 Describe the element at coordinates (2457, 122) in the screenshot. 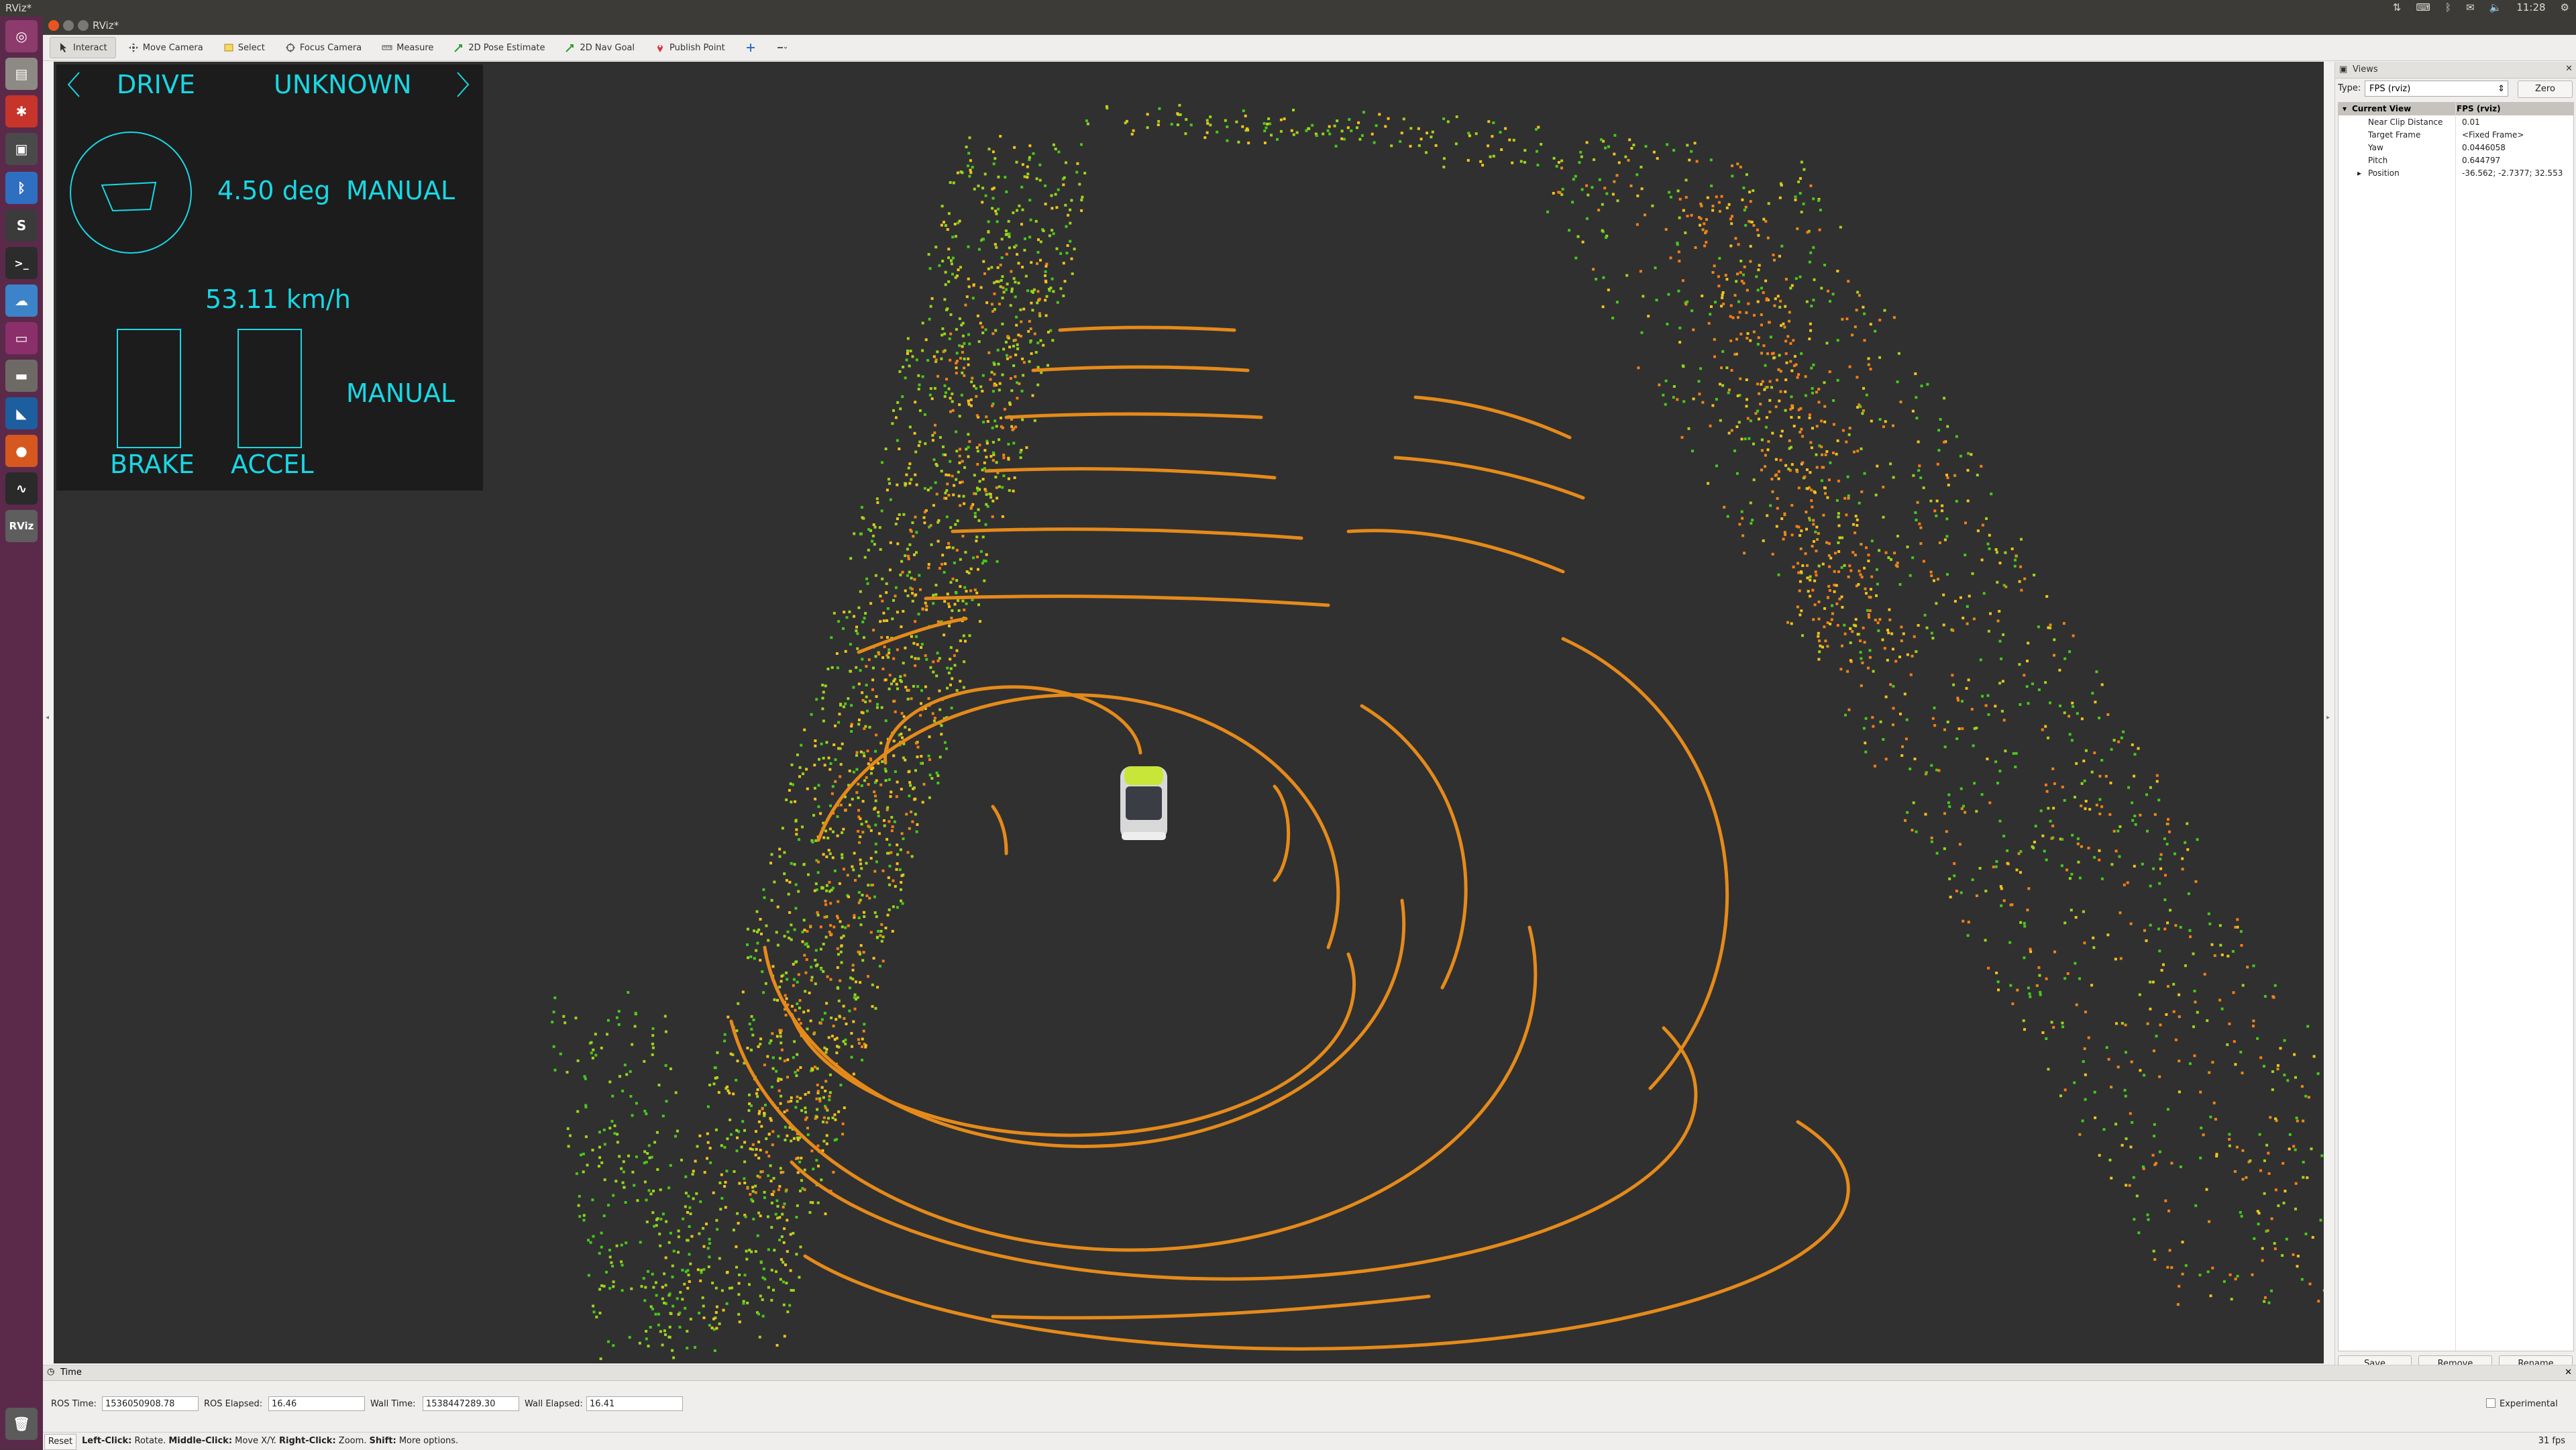

I see `property-row: Near Clip Distance 0.01` at that location.